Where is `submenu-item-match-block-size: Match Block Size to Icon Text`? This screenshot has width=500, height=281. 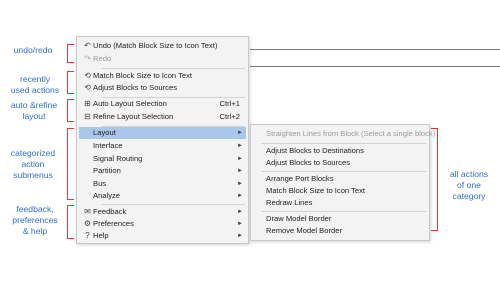 submenu-item-match-block-size: Match Block Size to Icon Text is located at coordinates (340, 191).